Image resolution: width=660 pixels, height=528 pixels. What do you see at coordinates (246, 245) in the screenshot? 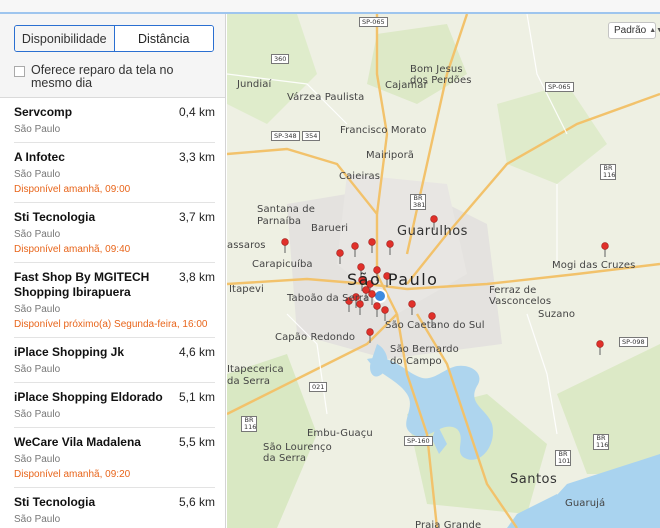
I see `map-label-assaros: assaros` at bounding box center [246, 245].